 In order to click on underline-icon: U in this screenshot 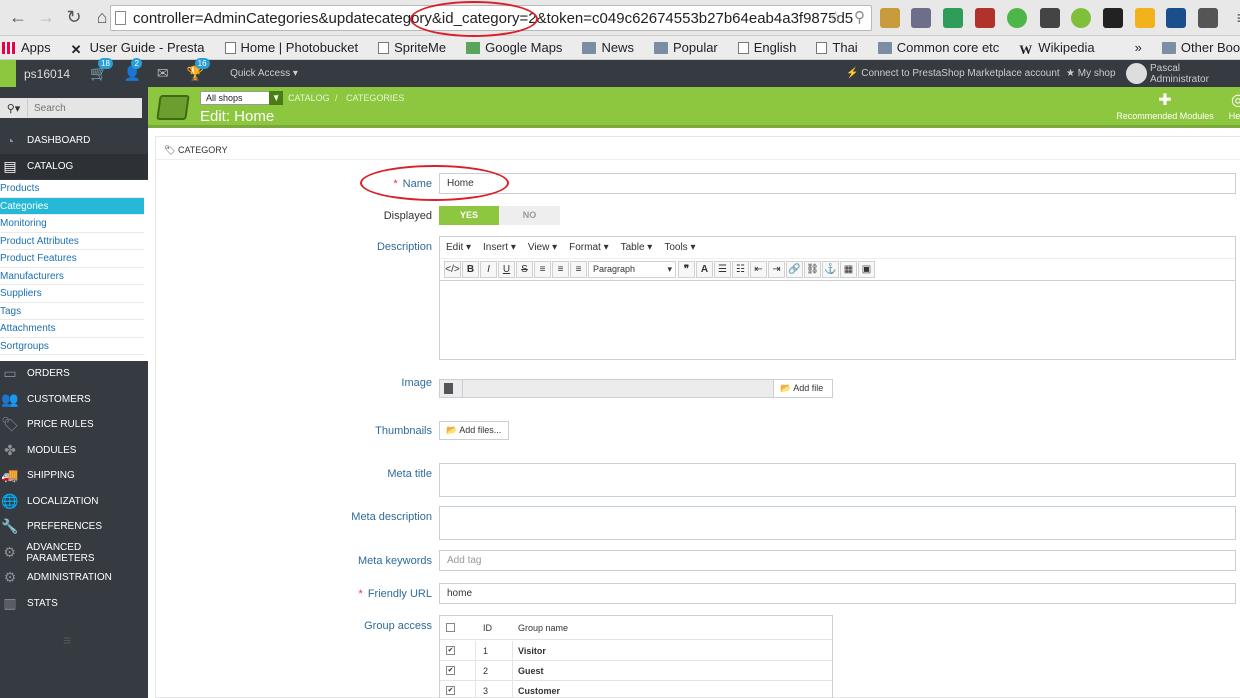, I will do `click(506, 269)`.